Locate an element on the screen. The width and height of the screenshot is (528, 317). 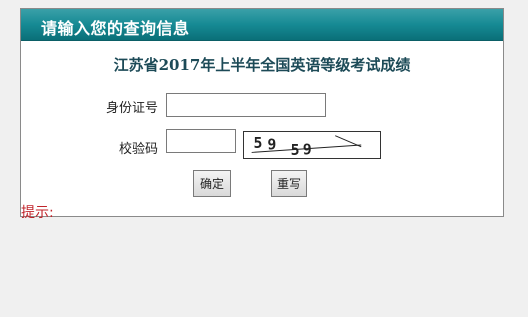
verification-code-input is located at coordinates (201, 141).